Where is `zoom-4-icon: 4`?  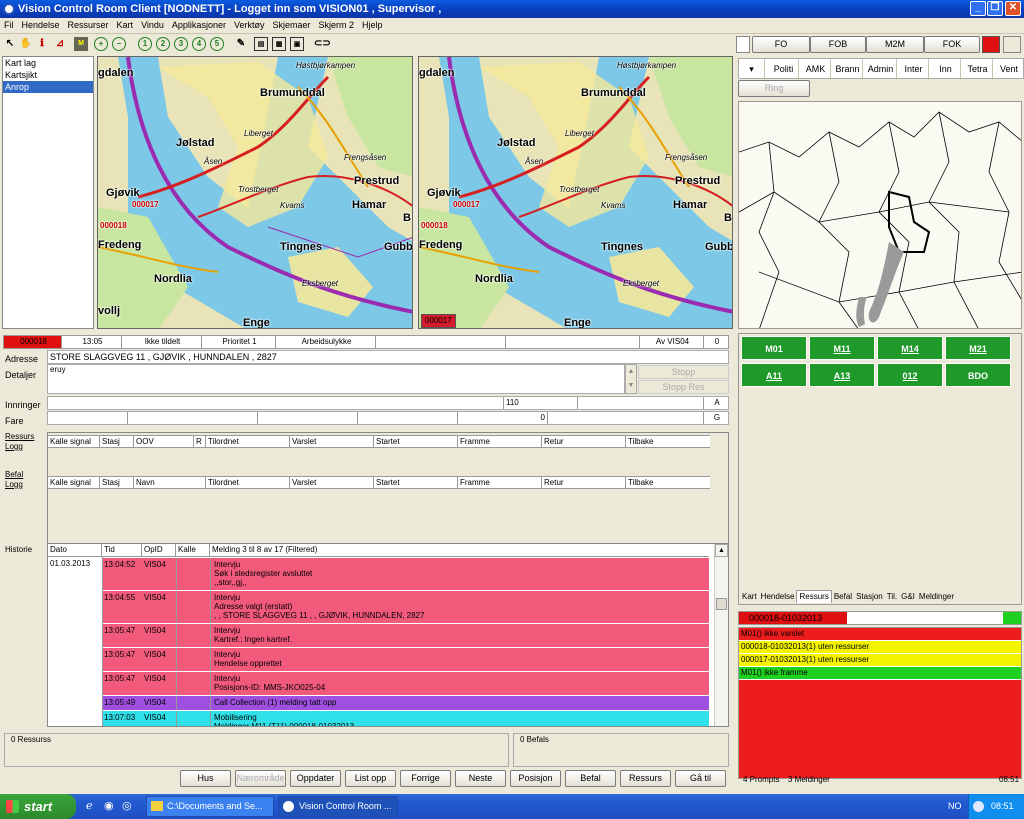
zoom-4-icon: 4 is located at coordinates (199, 44).